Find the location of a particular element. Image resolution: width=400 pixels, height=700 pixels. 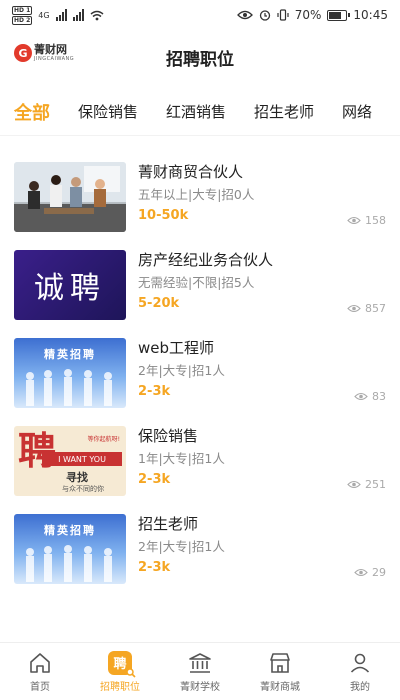

job-meta: 无需经验|不限|招5人 is located at coordinates (196, 282).